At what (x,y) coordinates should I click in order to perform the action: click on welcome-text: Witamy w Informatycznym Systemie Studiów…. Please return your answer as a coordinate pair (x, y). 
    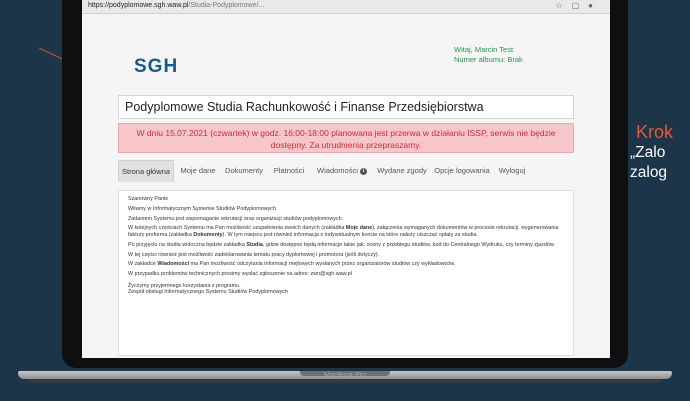
    Looking at the image, I should click on (203, 208).